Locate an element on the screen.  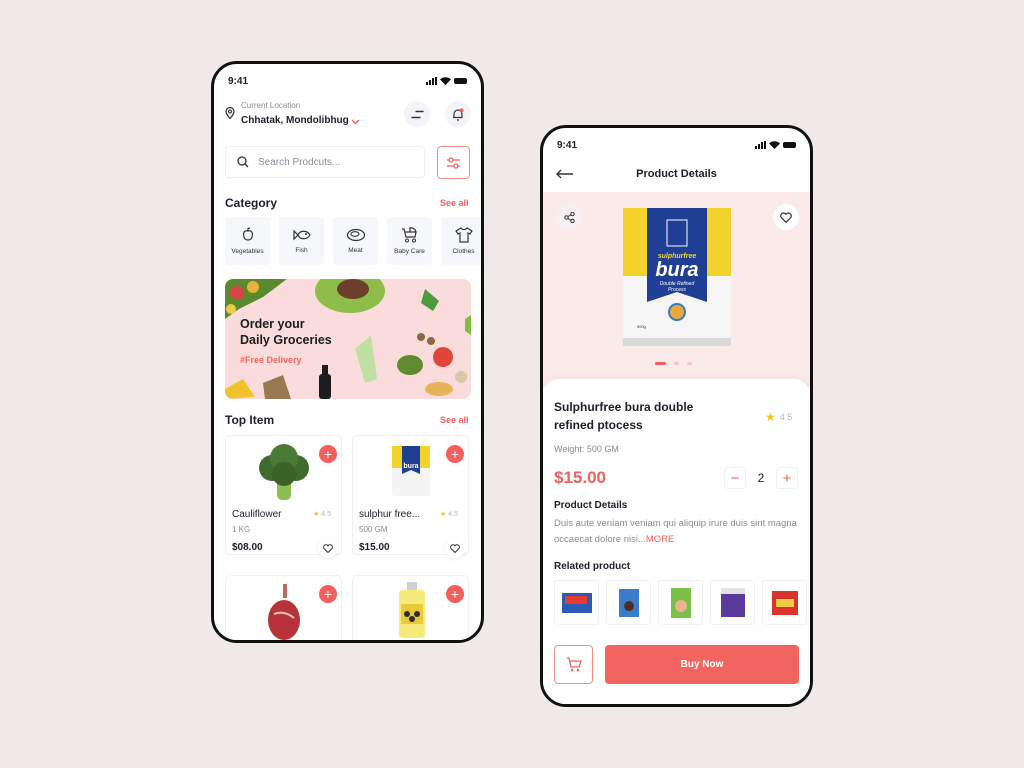
status-time: 9:41 is located at coordinates (238, 81).